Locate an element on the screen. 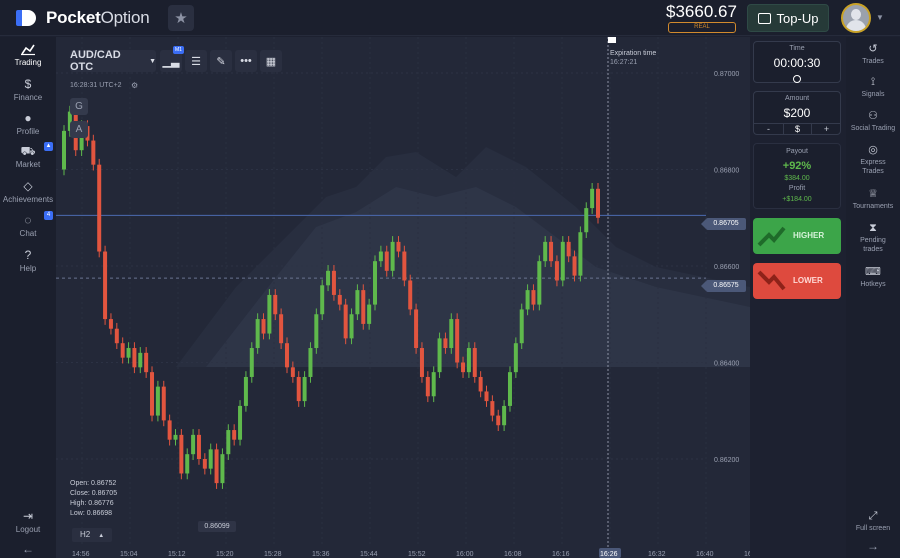  profit-label: Profit is located at coordinates (797, 188).